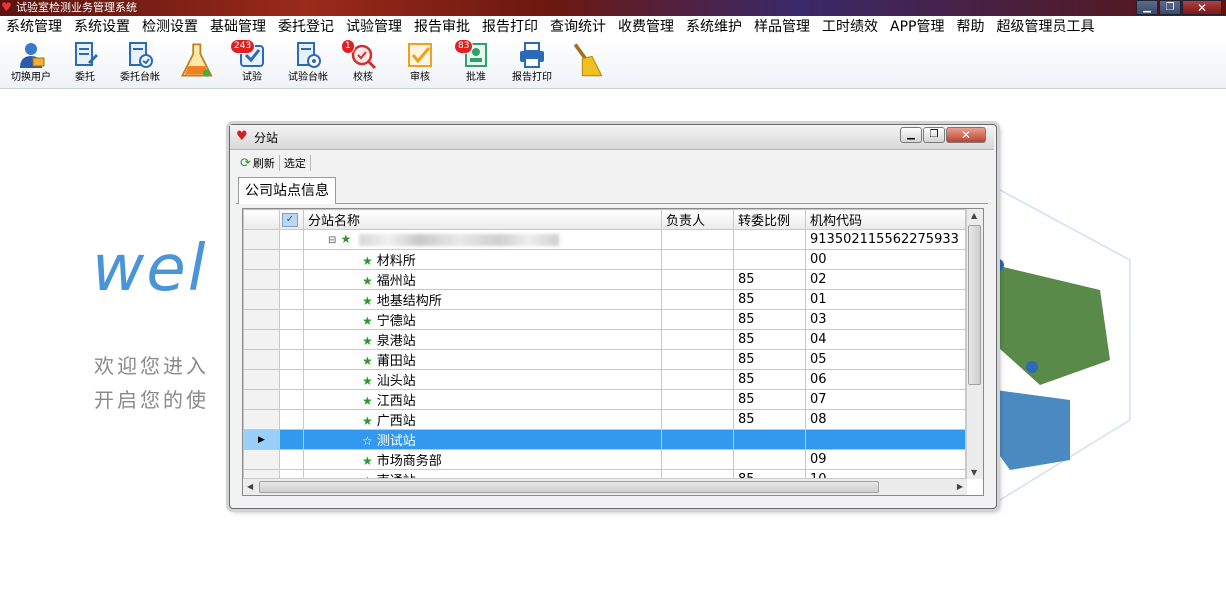 The width and height of the screenshot is (1226, 608). What do you see at coordinates (332, 240) in the screenshot?
I see `collapse-icon: ⊟` at bounding box center [332, 240].